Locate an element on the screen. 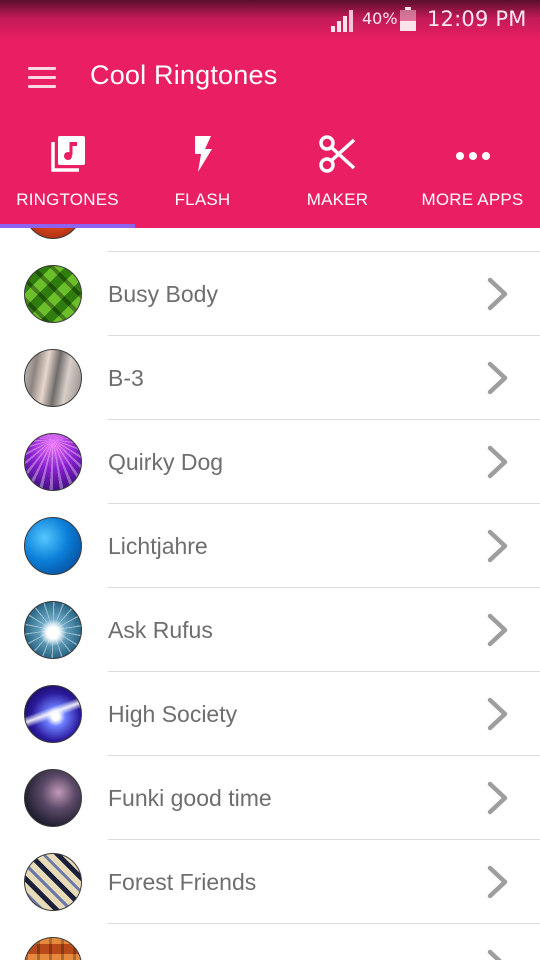 This screenshot has height=960, width=540. ringtone-name: Forest Friends is located at coordinates (182, 882).